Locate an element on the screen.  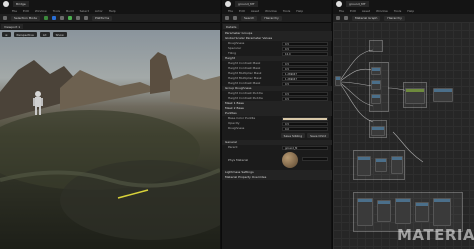
platforms-button: Platforms is located at coordinates (102, 18).